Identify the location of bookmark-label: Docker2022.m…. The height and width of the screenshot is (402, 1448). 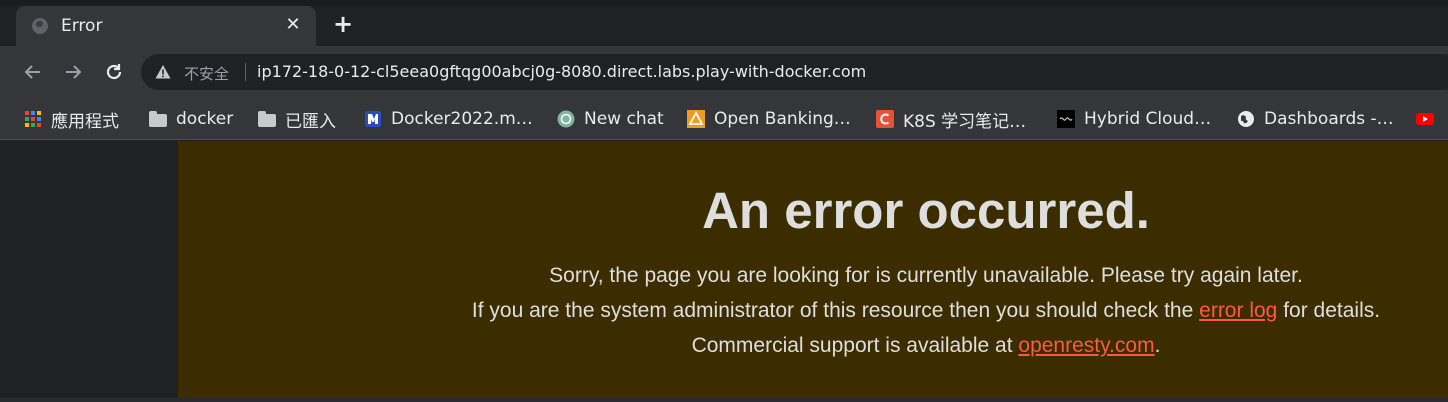
(462, 119).